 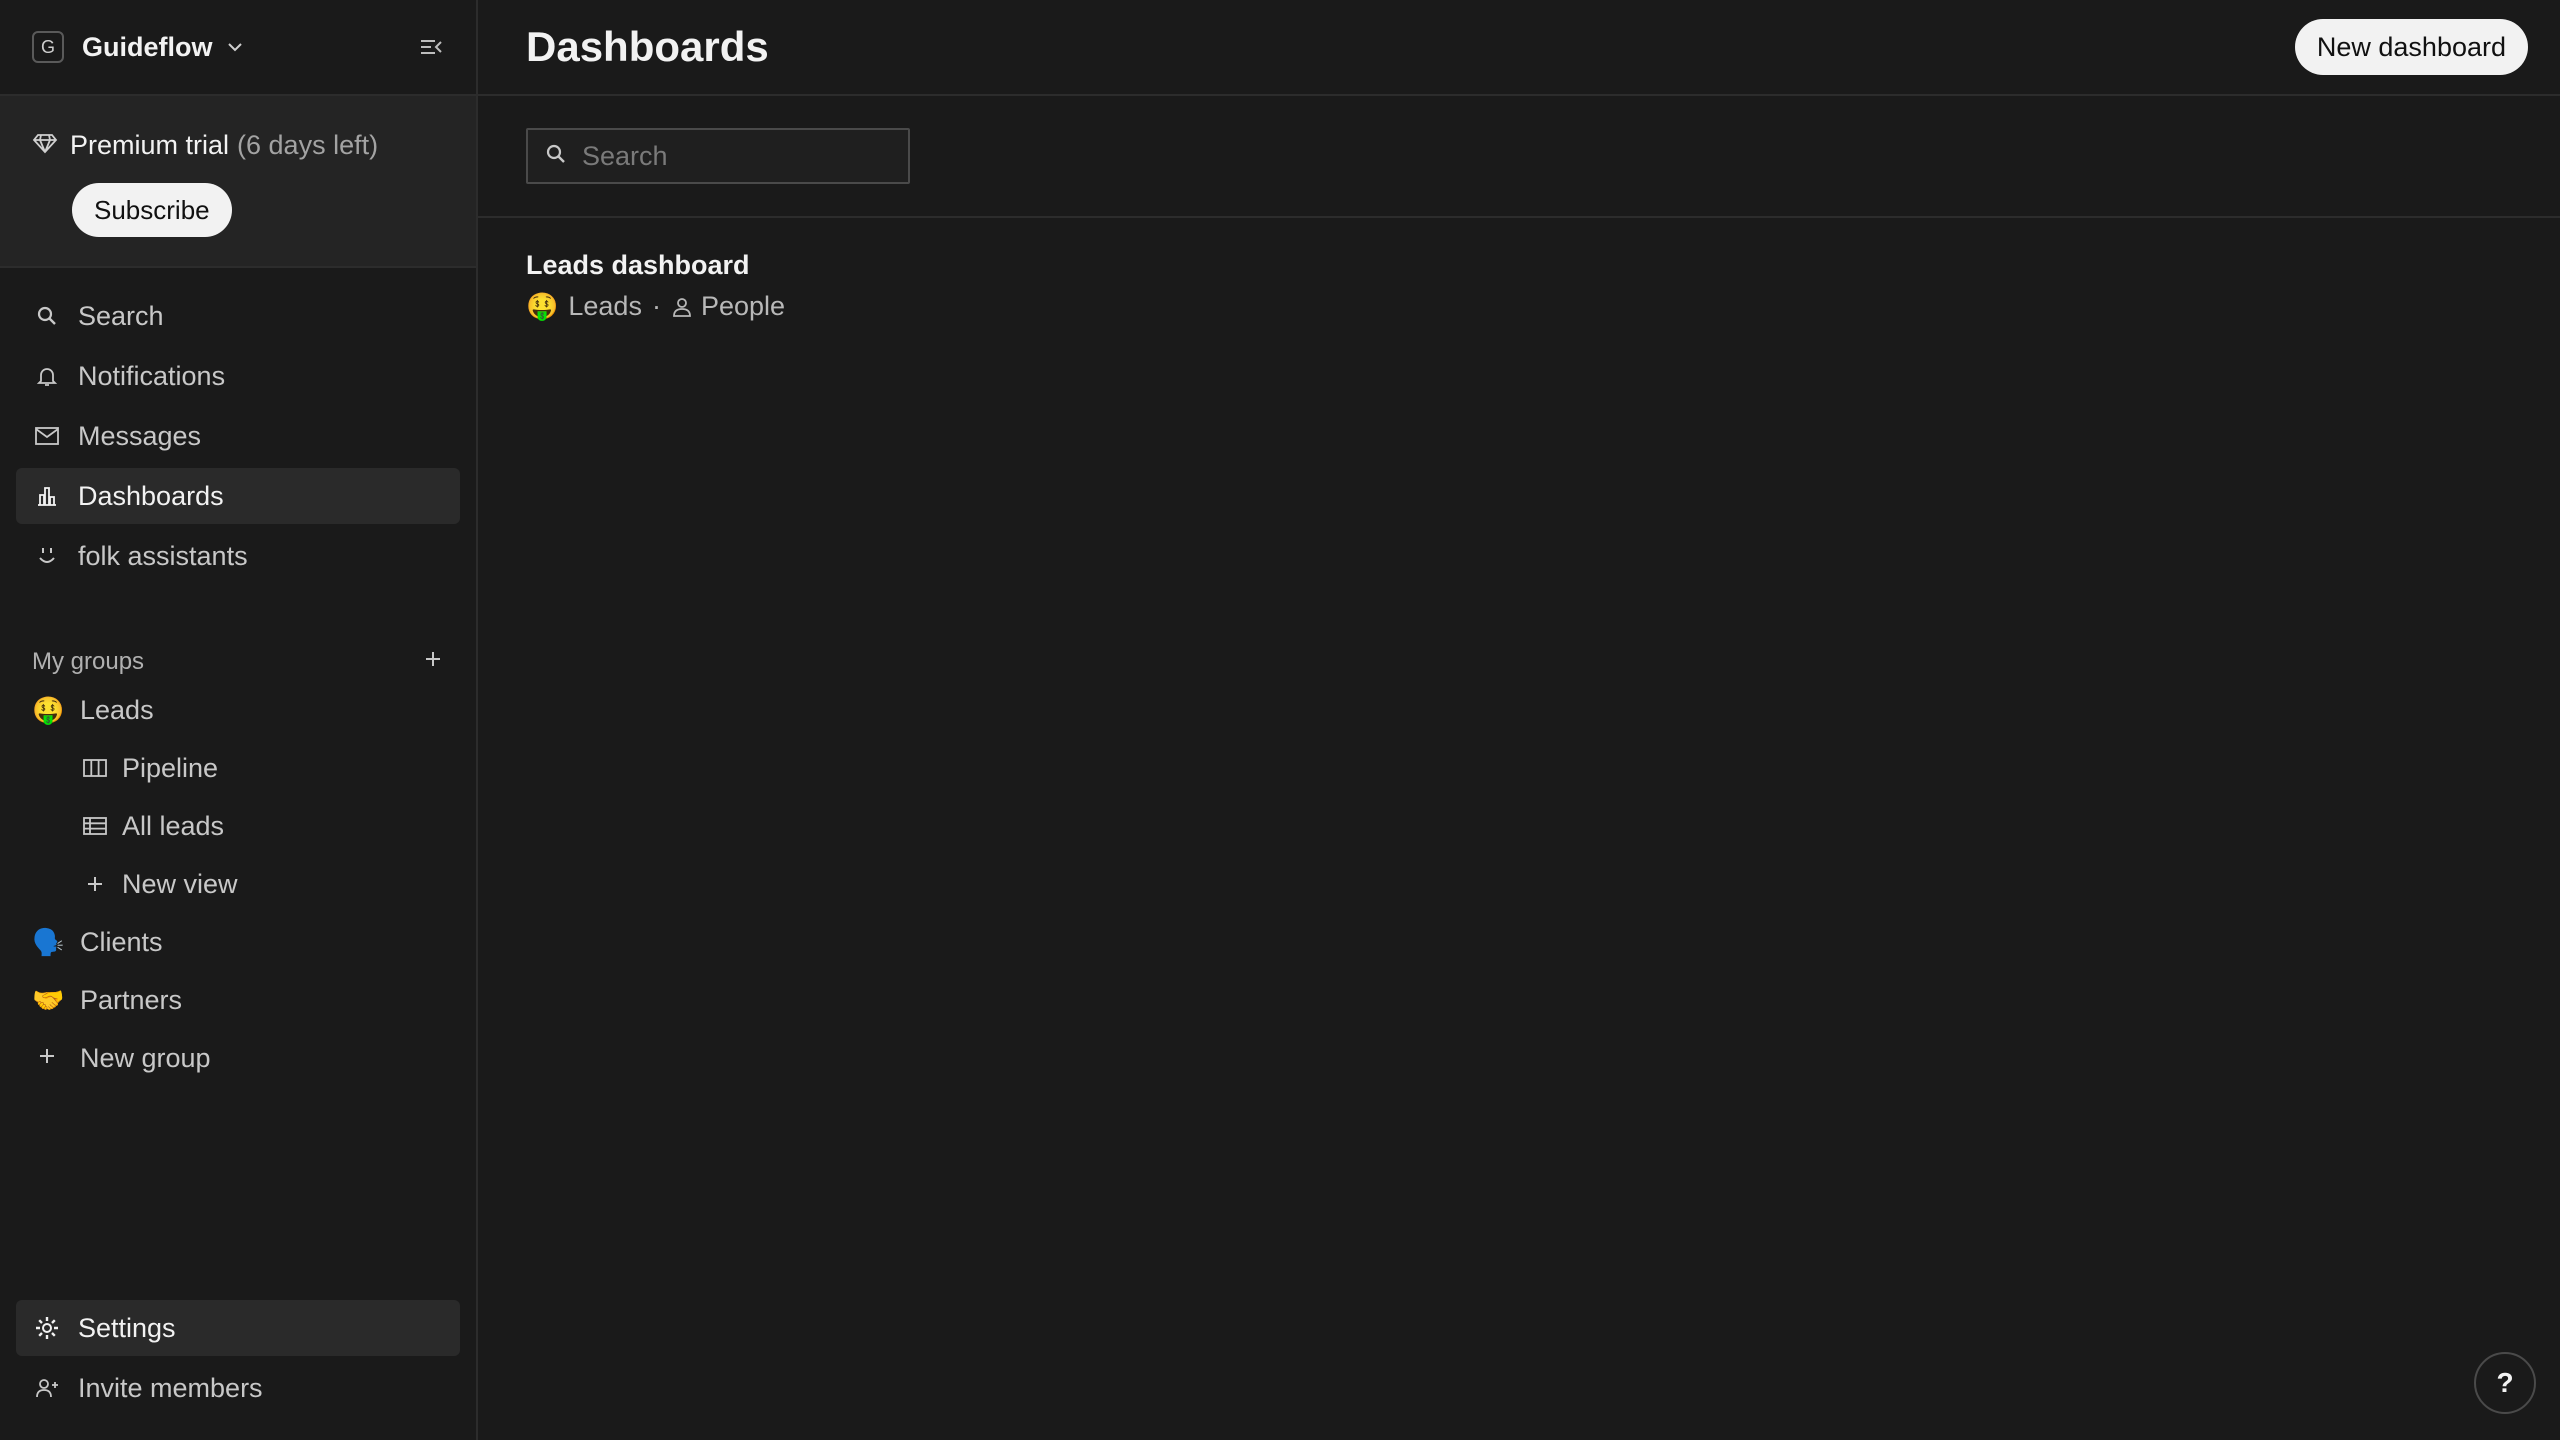 I want to click on chevron-down-icon, so click(x=235, y=47).